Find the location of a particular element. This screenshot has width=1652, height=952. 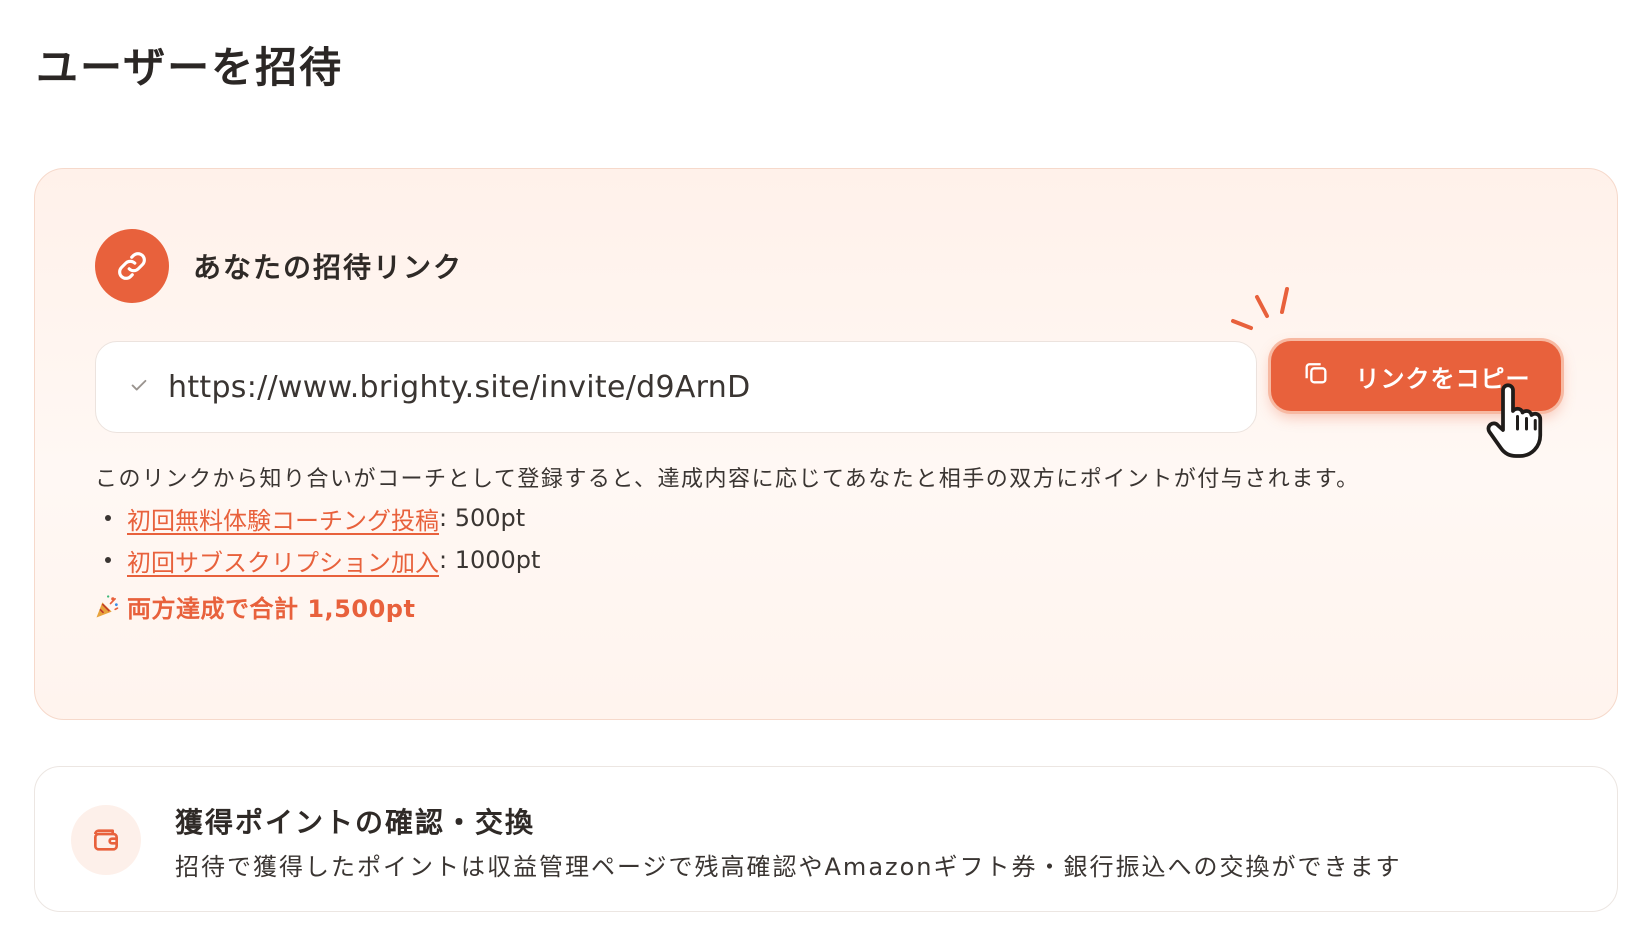

wallet-icon is located at coordinates (106, 840).